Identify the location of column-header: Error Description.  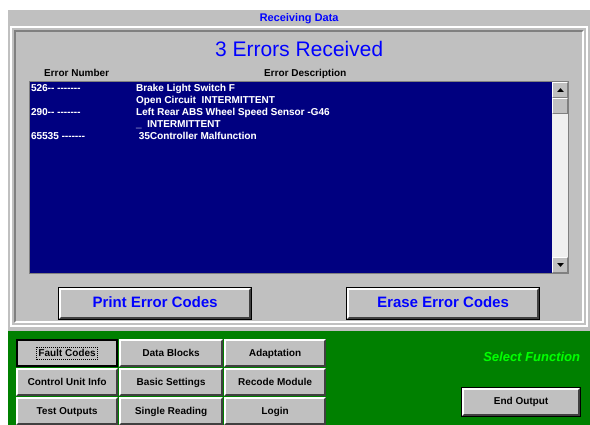
(305, 74).